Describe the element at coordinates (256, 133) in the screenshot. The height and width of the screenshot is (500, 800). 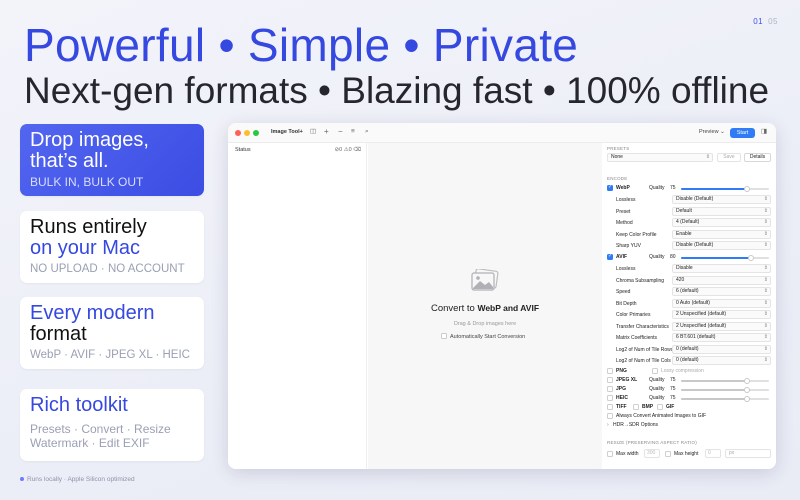
I see `zoom-window-button` at that location.